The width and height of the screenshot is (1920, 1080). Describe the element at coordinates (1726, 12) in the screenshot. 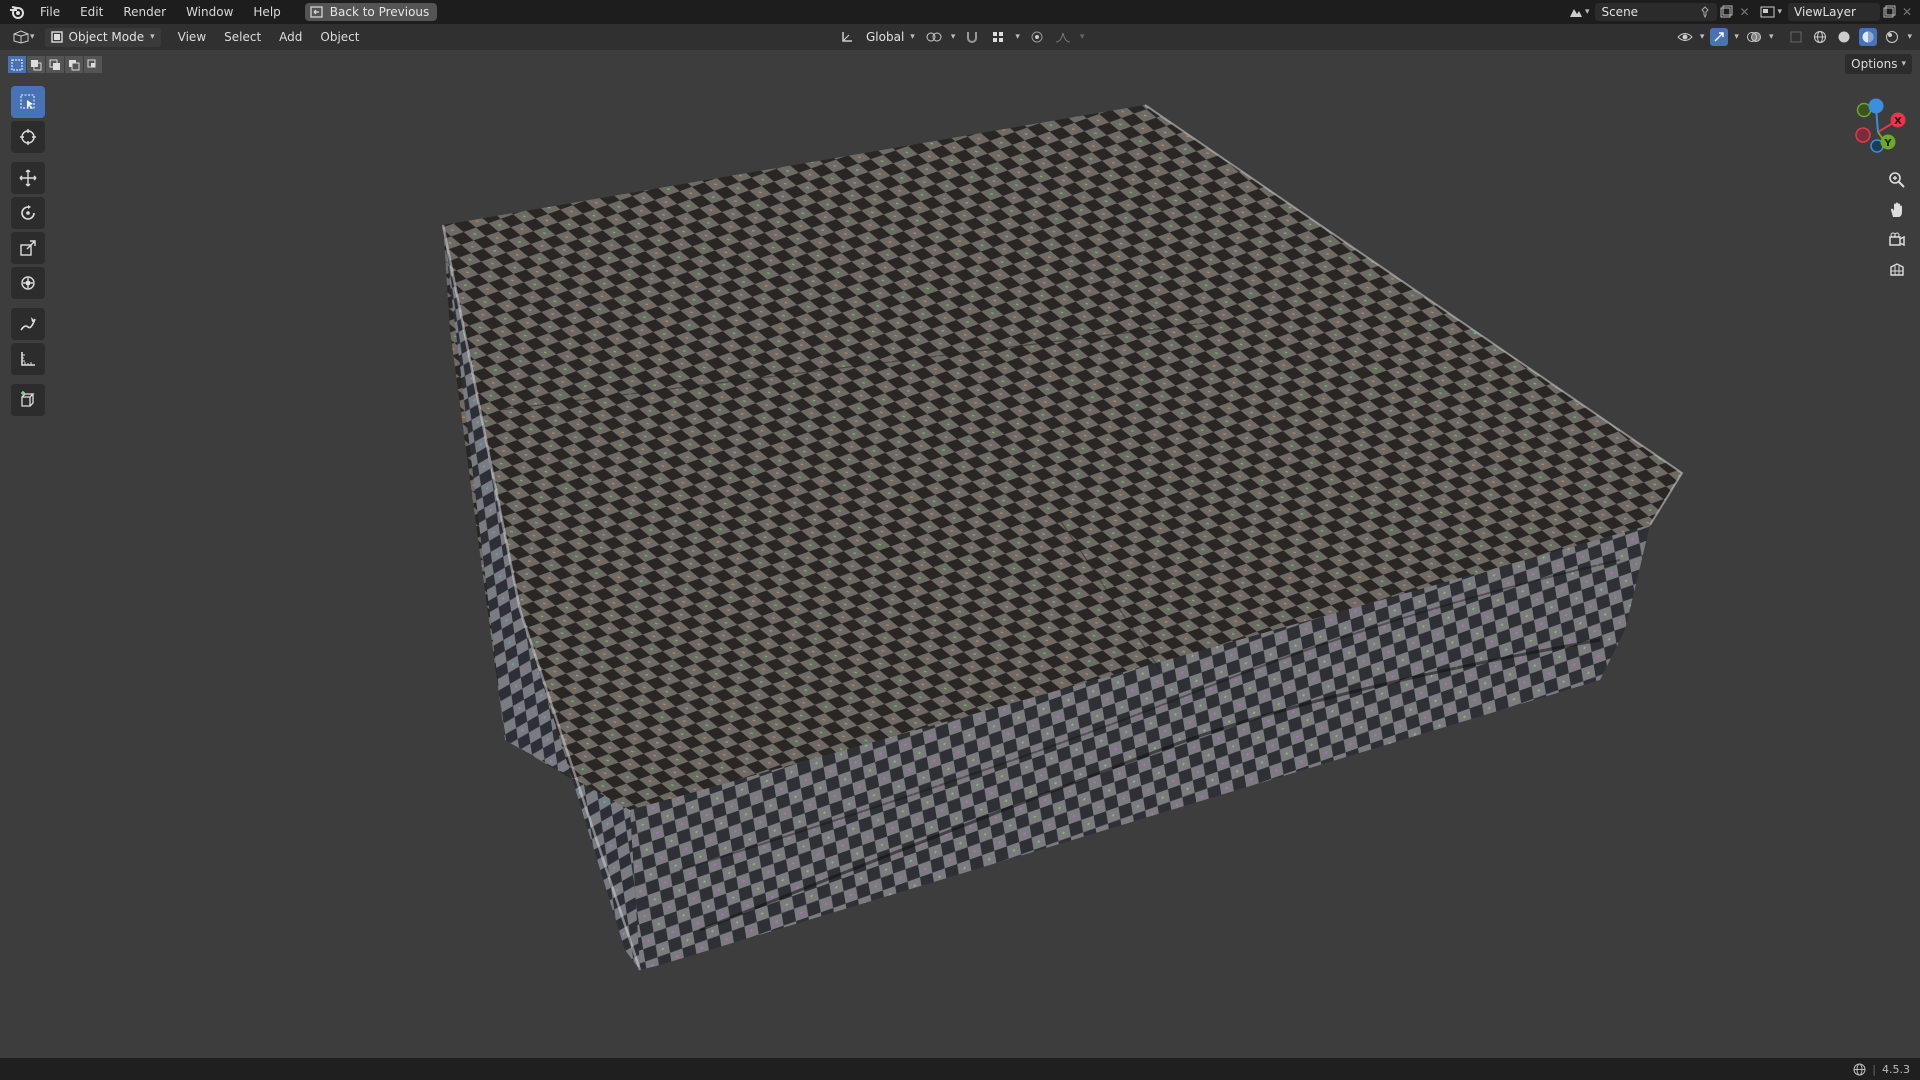

I see `new-scene-icon` at that location.